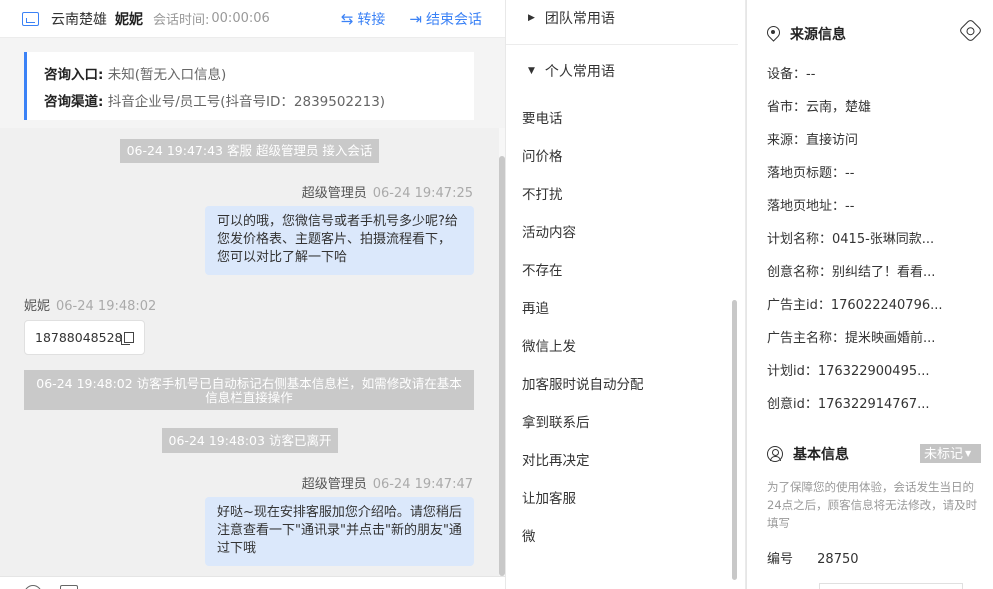 The image size is (993, 589). Describe the element at coordinates (775, 454) in the screenshot. I see `user-icon` at that location.